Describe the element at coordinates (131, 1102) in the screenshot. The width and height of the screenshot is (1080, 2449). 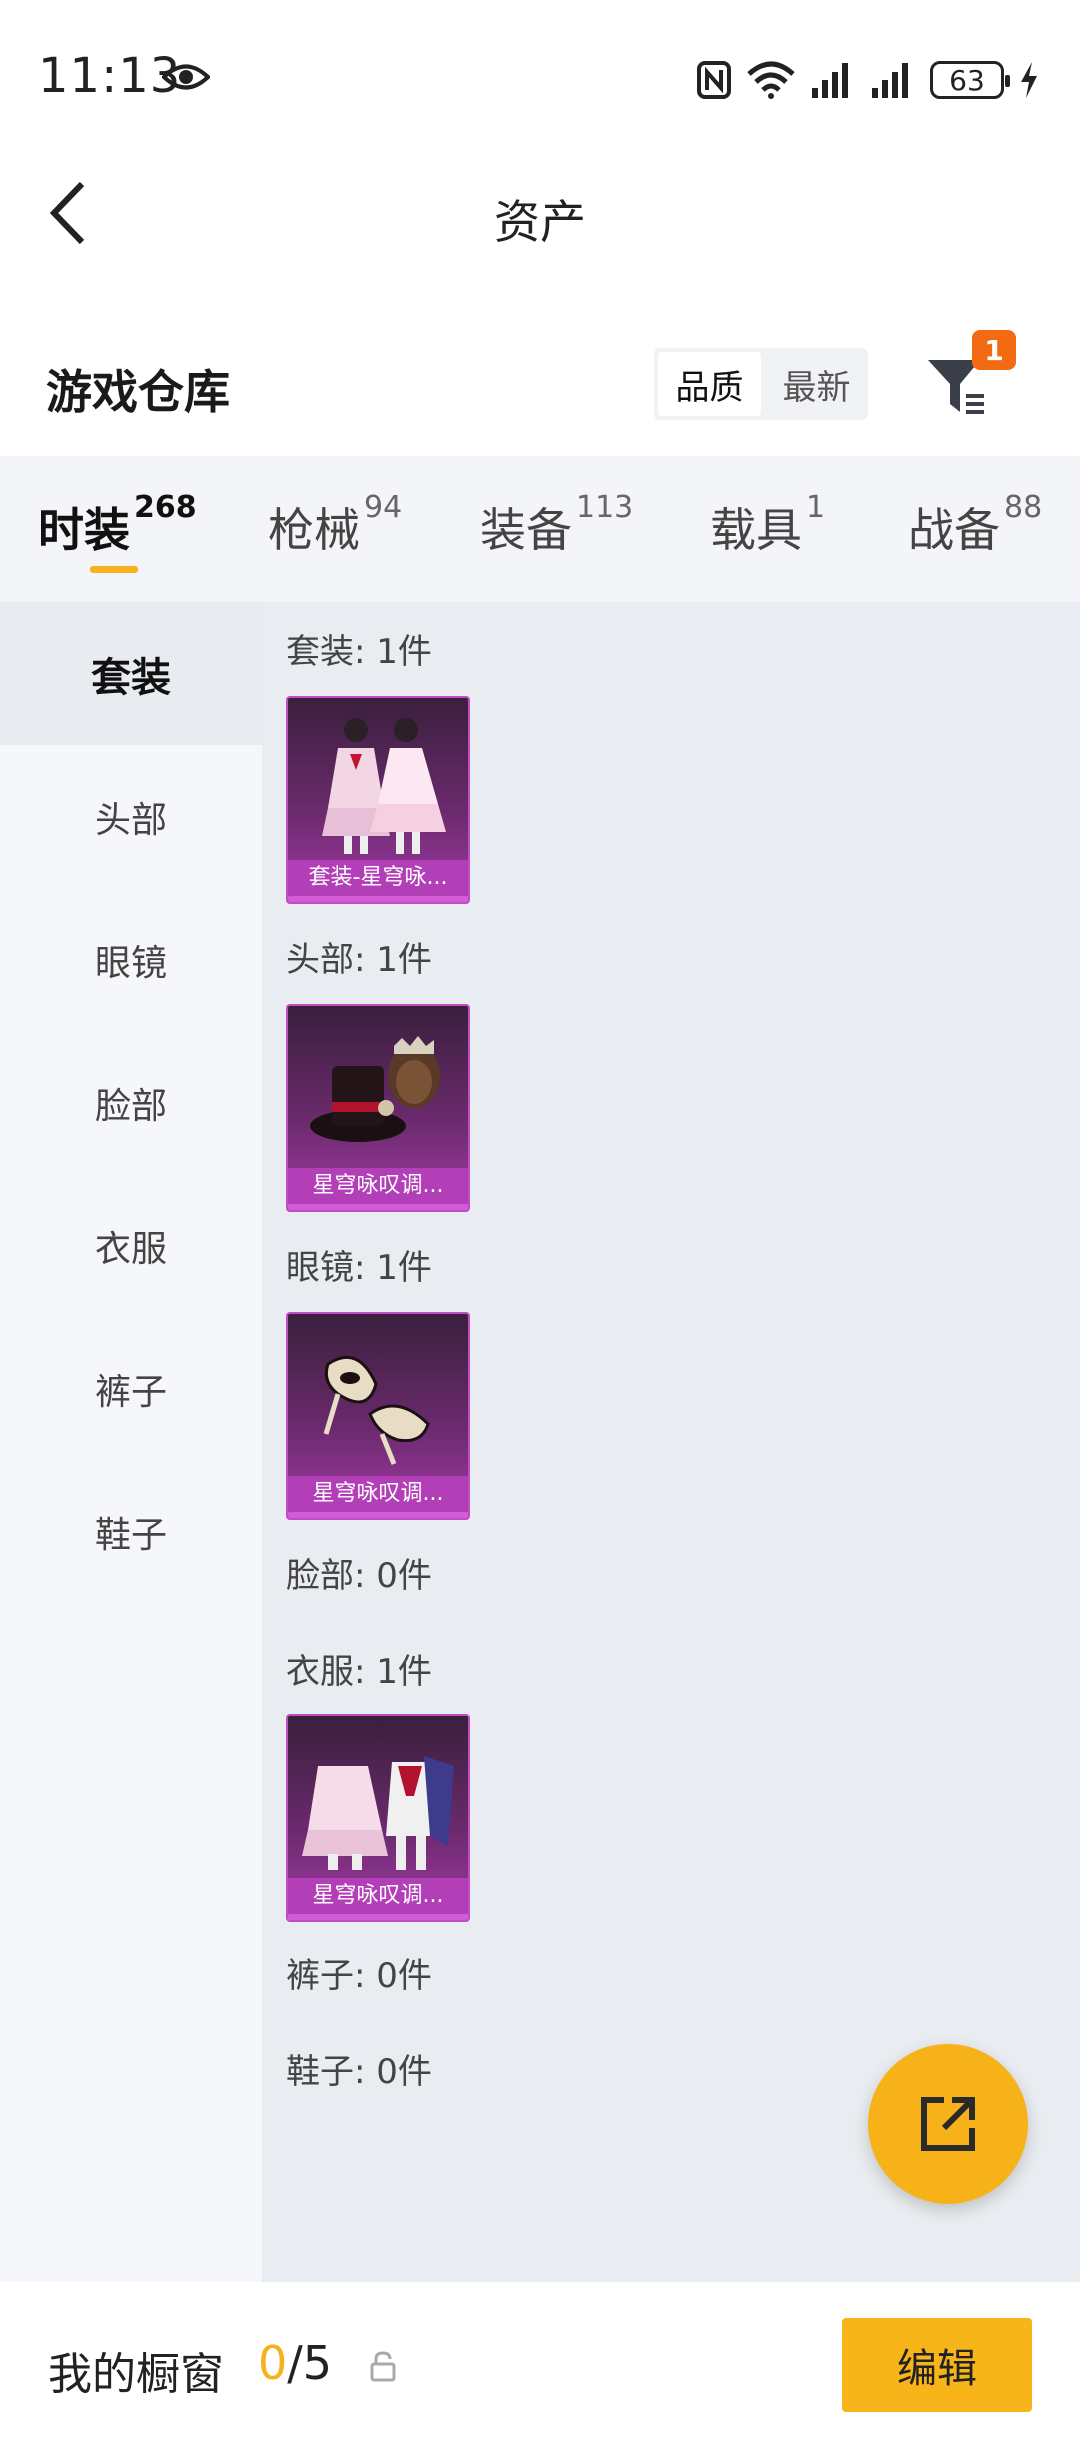
I see `sidebar-item-face: 脸部` at that location.